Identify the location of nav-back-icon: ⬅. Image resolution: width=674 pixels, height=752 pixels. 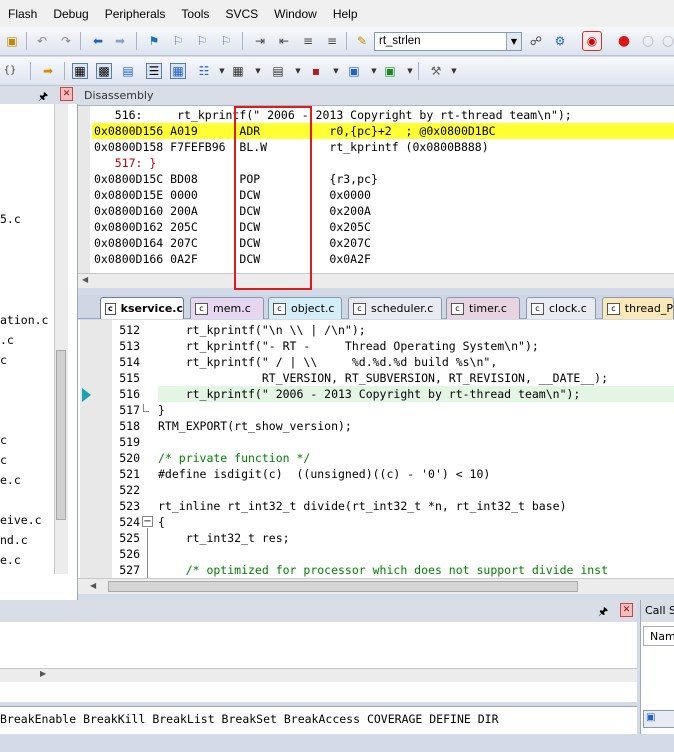
(98, 41).